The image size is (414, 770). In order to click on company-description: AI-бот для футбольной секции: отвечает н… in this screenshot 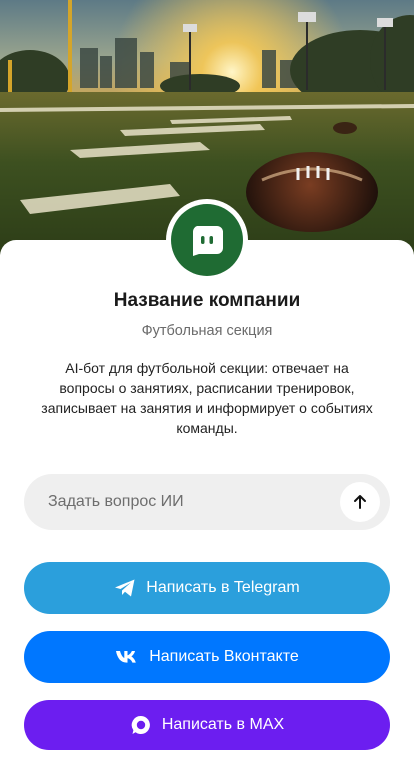, I will do `click(207, 398)`.